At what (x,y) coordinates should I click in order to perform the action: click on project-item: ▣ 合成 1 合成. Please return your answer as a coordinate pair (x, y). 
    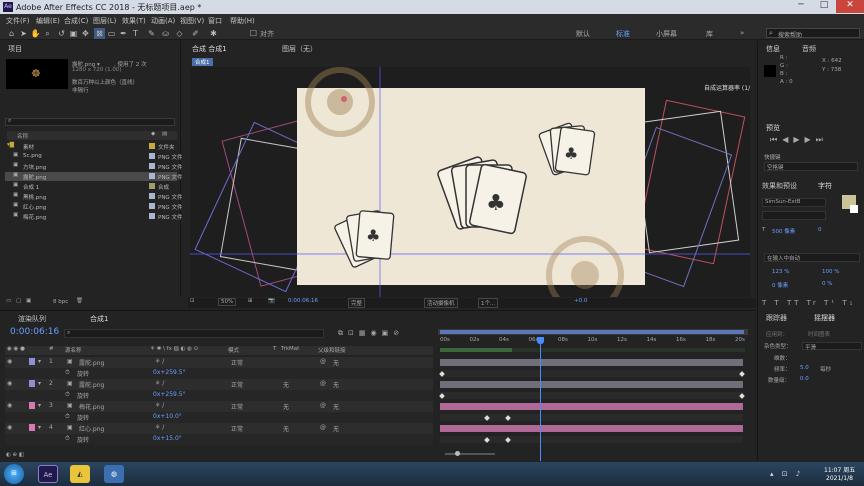
    Looking at the image, I should click on (91, 186).